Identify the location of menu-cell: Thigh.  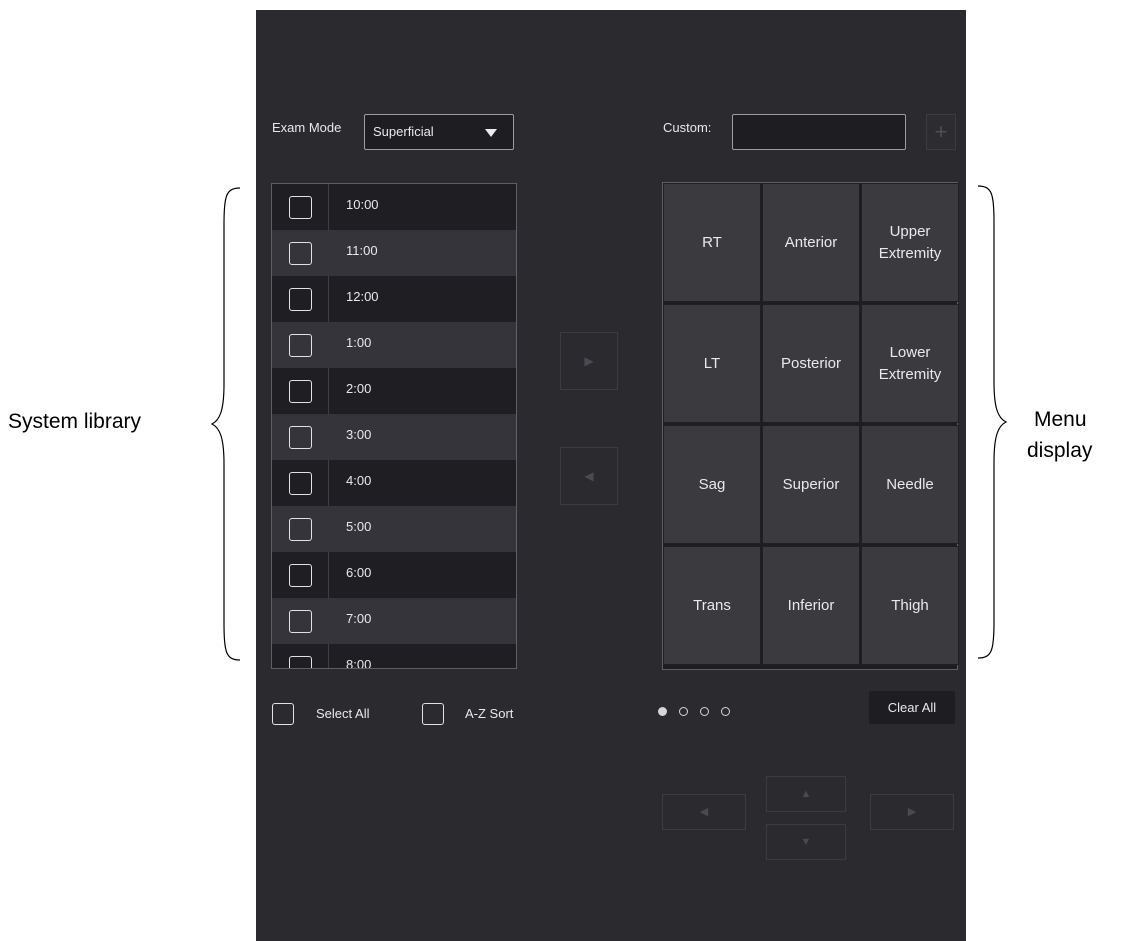
(910, 605).